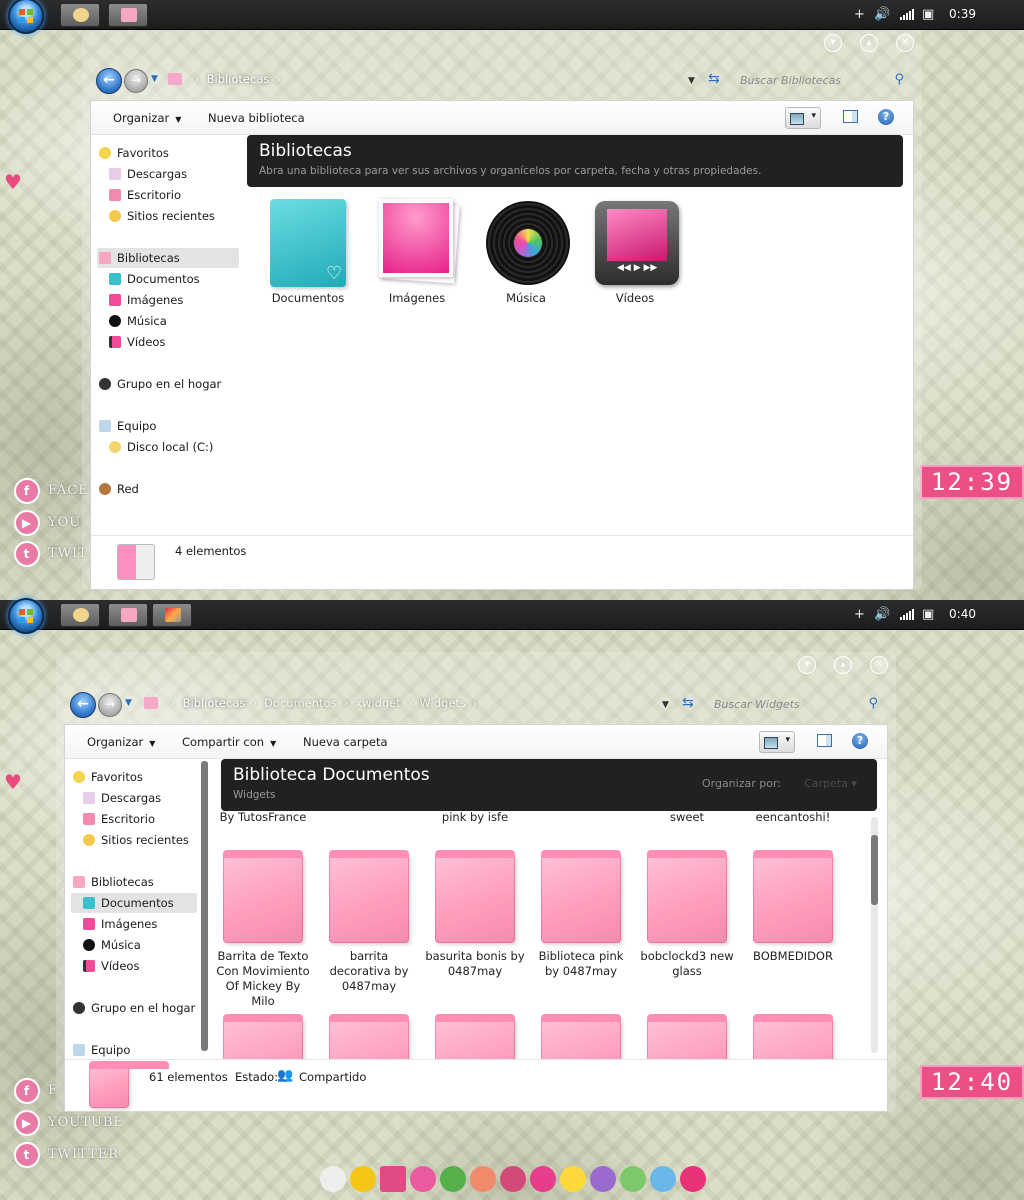 This screenshot has width=1024, height=1200. Describe the element at coordinates (378, 703) in the screenshot. I see `breadcrumb-item: xwidget` at that location.